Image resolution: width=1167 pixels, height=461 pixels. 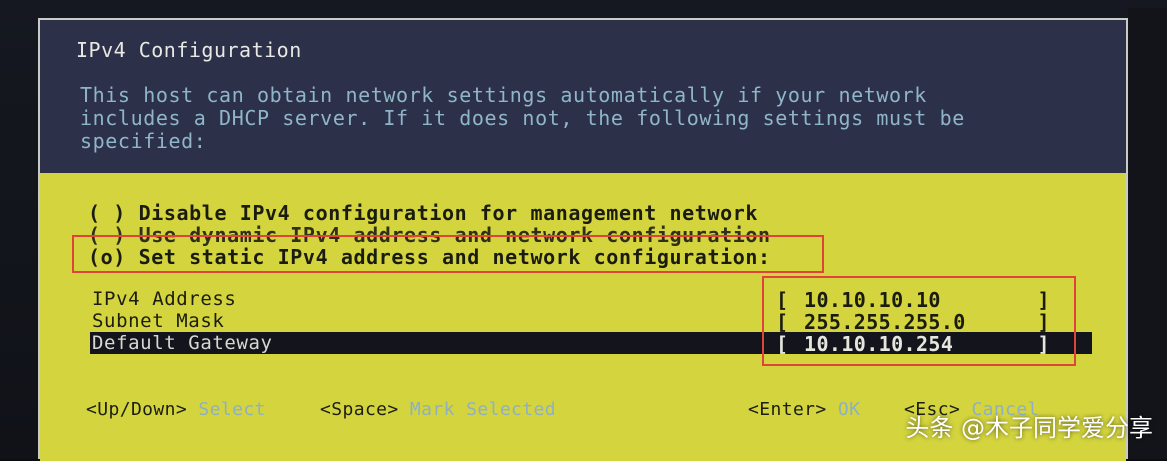 I want to click on highlight-box-static-option, so click(x=448, y=254).